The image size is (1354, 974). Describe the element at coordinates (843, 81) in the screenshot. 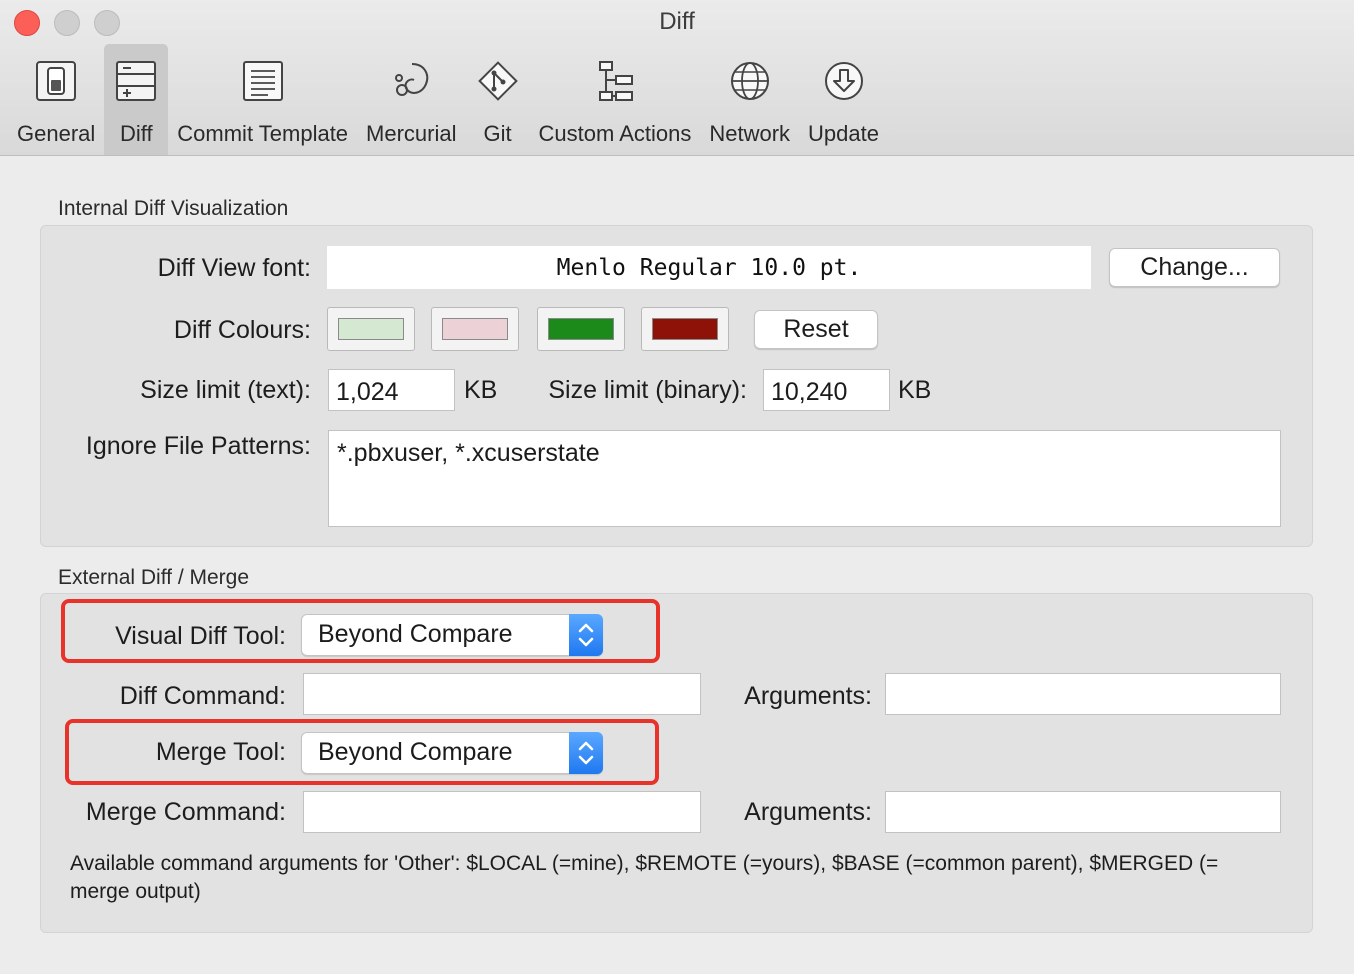

I see `update-download-icon` at that location.